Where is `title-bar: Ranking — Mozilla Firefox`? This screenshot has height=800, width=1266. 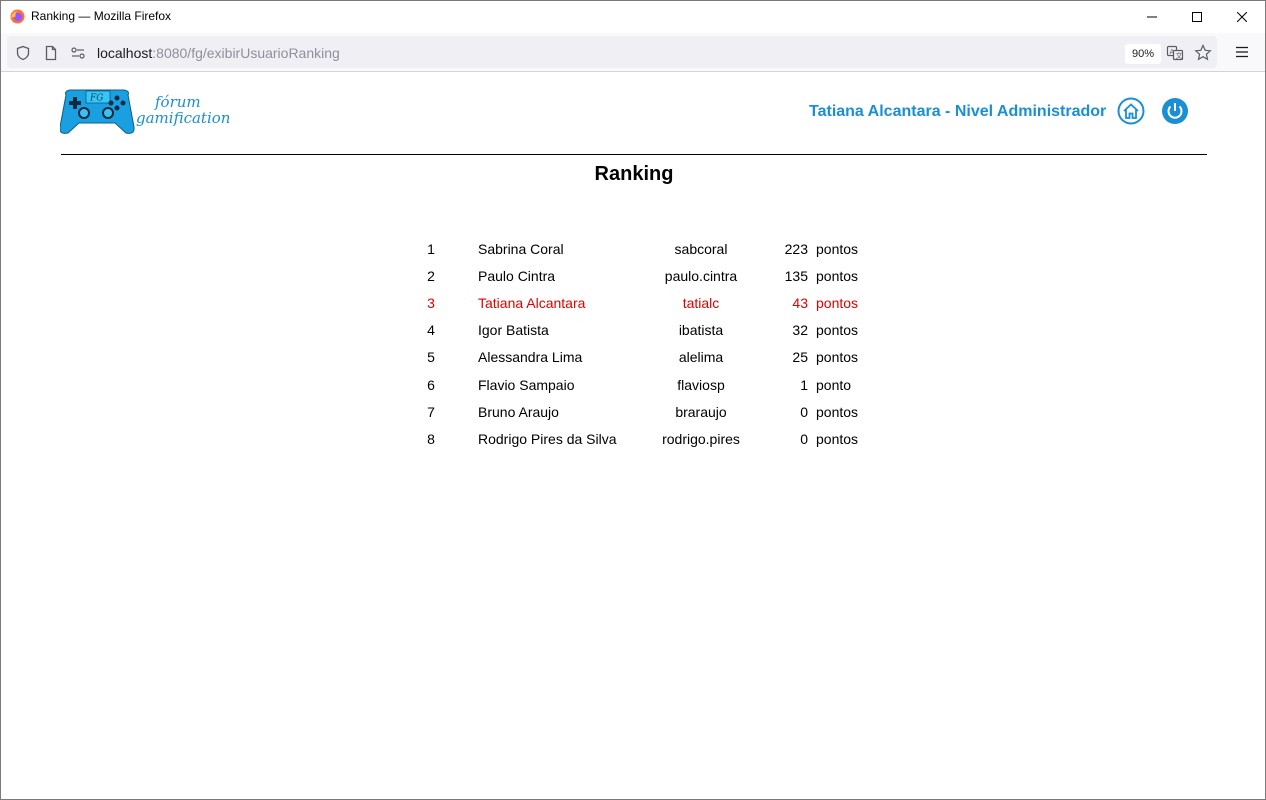 title-bar: Ranking — Mozilla Firefox is located at coordinates (633, 17).